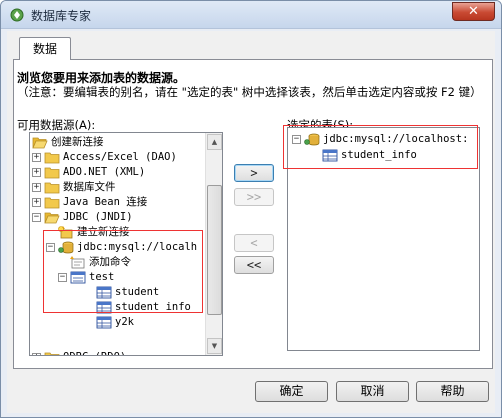 Image resolution: width=502 pixels, height=418 pixels. Describe the element at coordinates (101, 78) in the screenshot. I see `instruction-heading: 浏览您要用来添加表的数据源。` at that location.